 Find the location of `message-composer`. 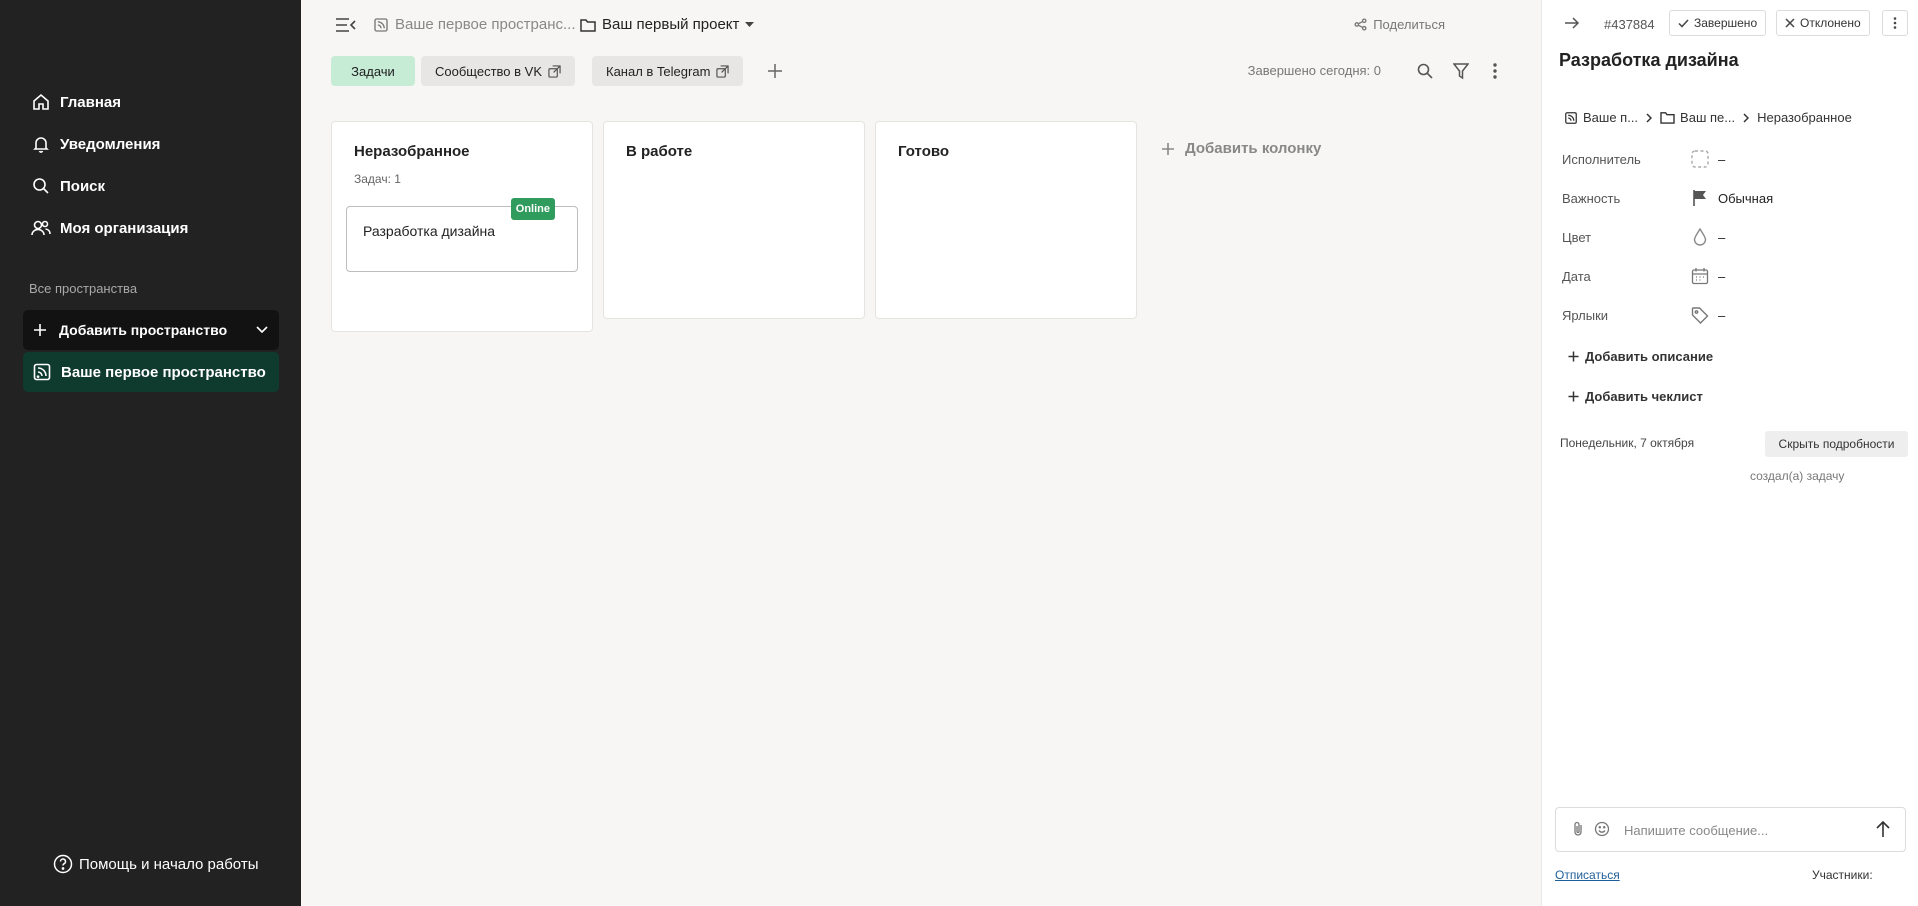

message-composer is located at coordinates (1730, 829).